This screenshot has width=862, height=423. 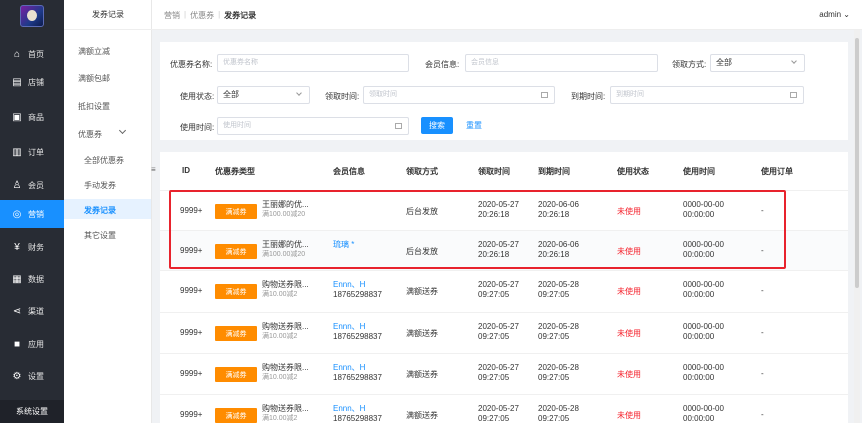 I want to click on column-settings-icon: ≡, so click(x=154, y=170).